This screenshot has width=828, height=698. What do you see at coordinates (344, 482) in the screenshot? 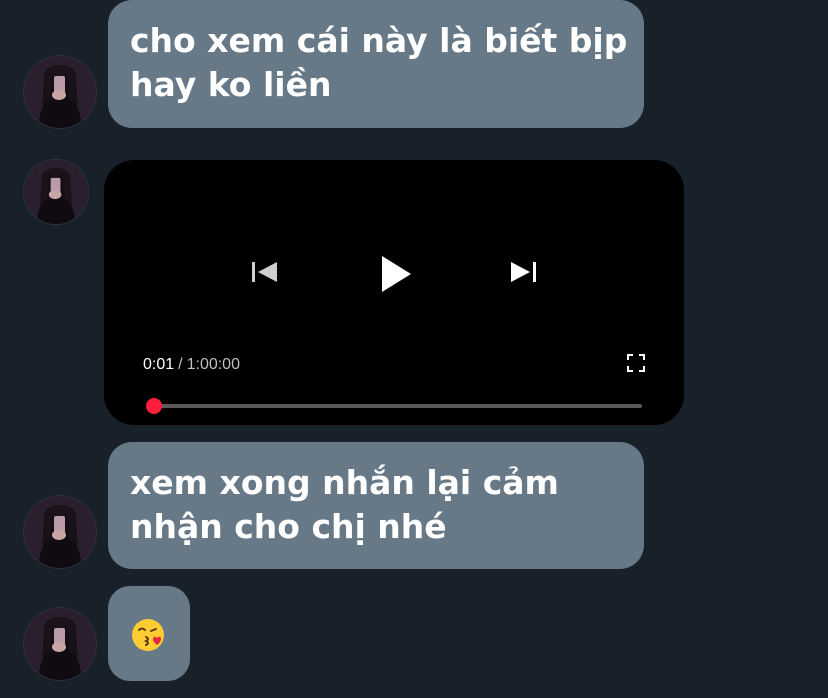
I see `message-text-line: xem xong nhắn lại cảm` at bounding box center [344, 482].